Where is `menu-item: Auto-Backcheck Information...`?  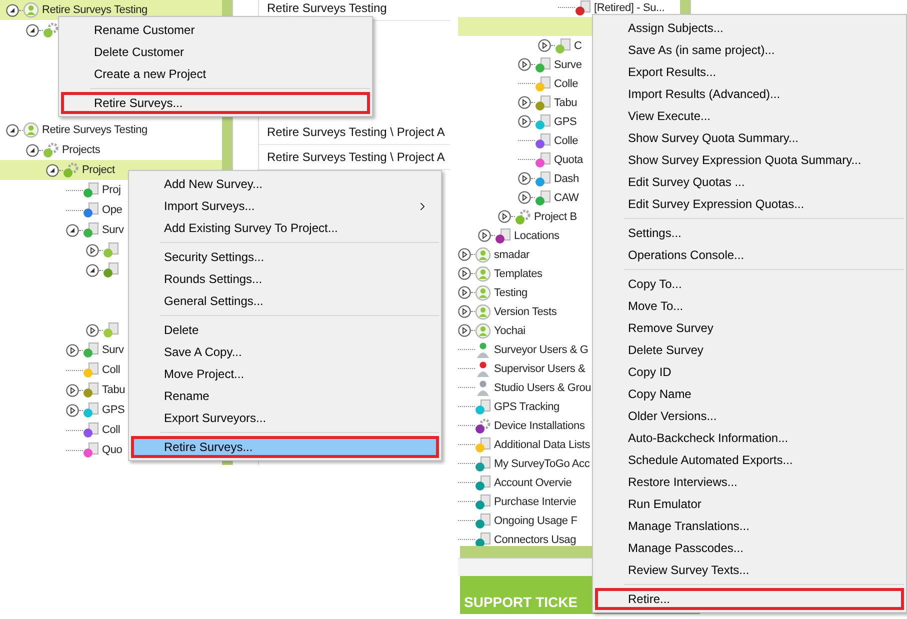
menu-item: Auto-Backcheck Information... is located at coordinates (749, 438).